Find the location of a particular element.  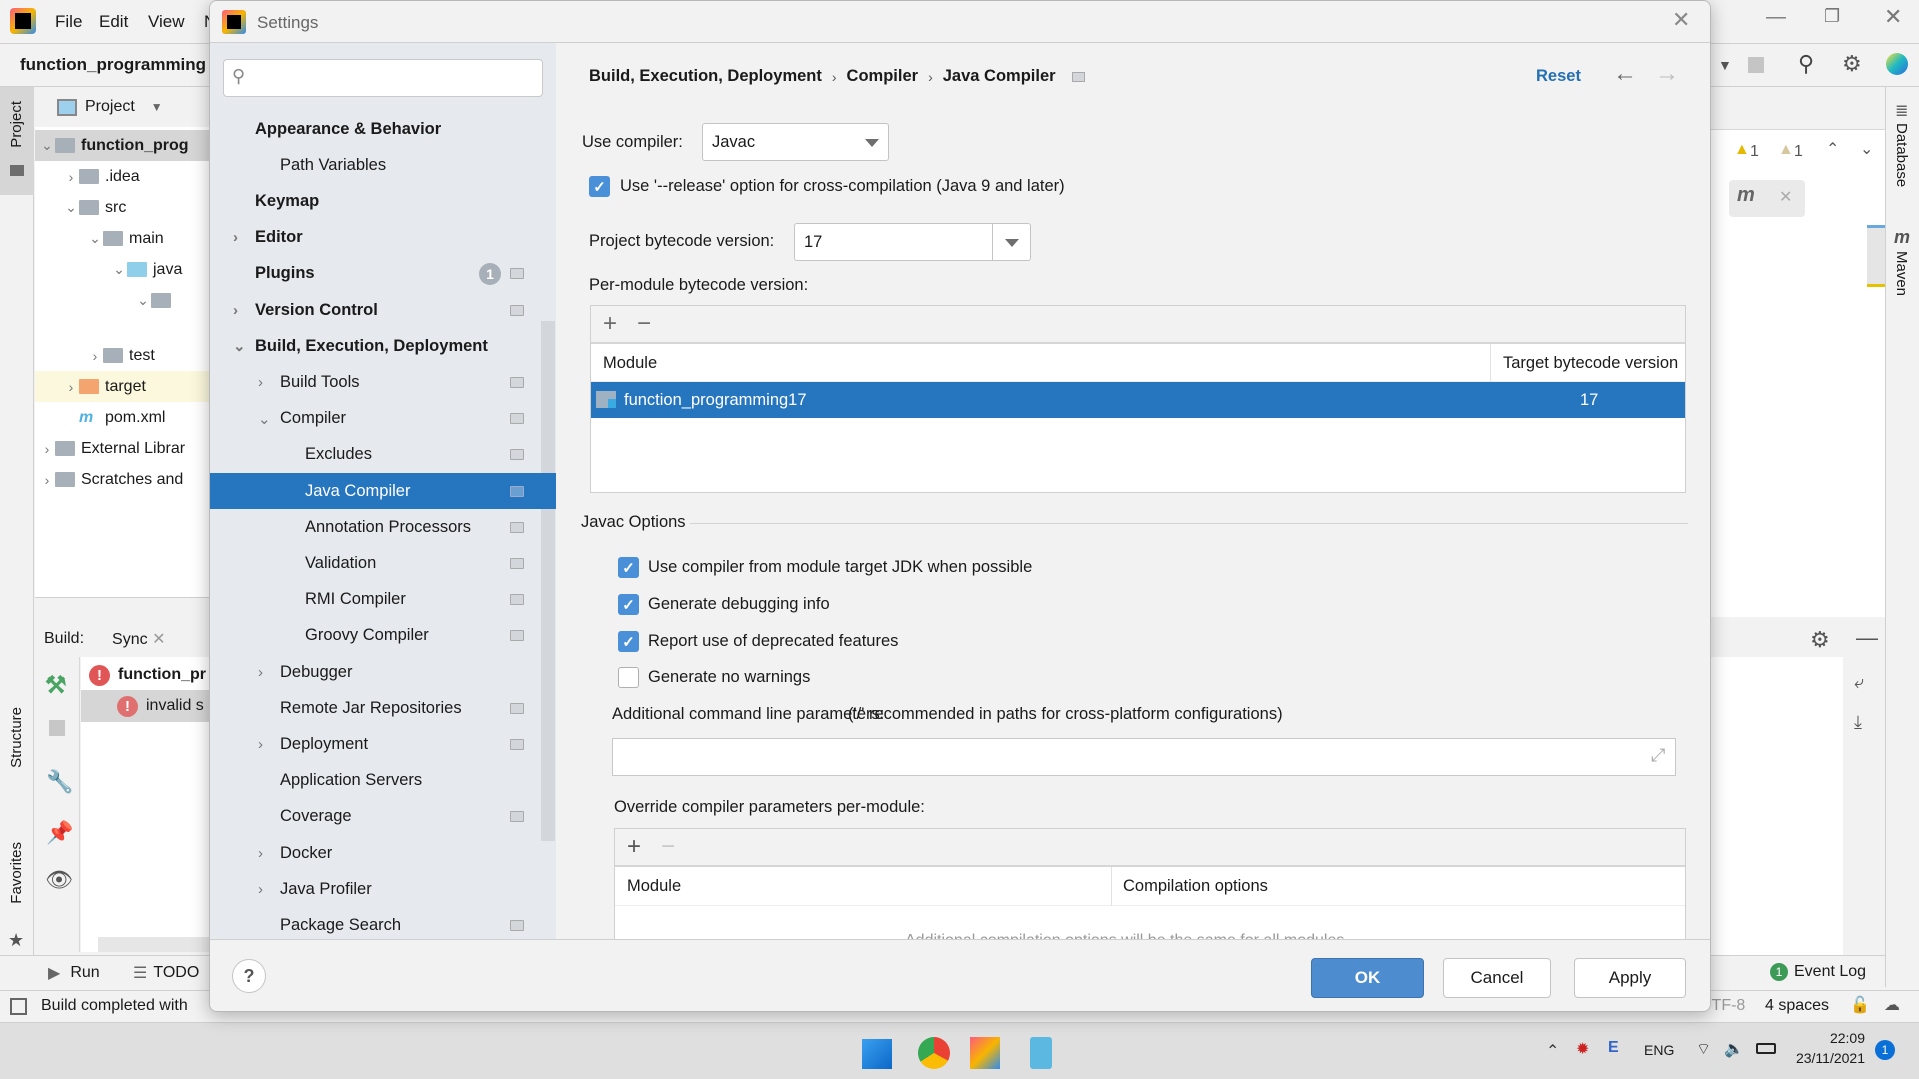

menu-view: View is located at coordinates (166, 22).